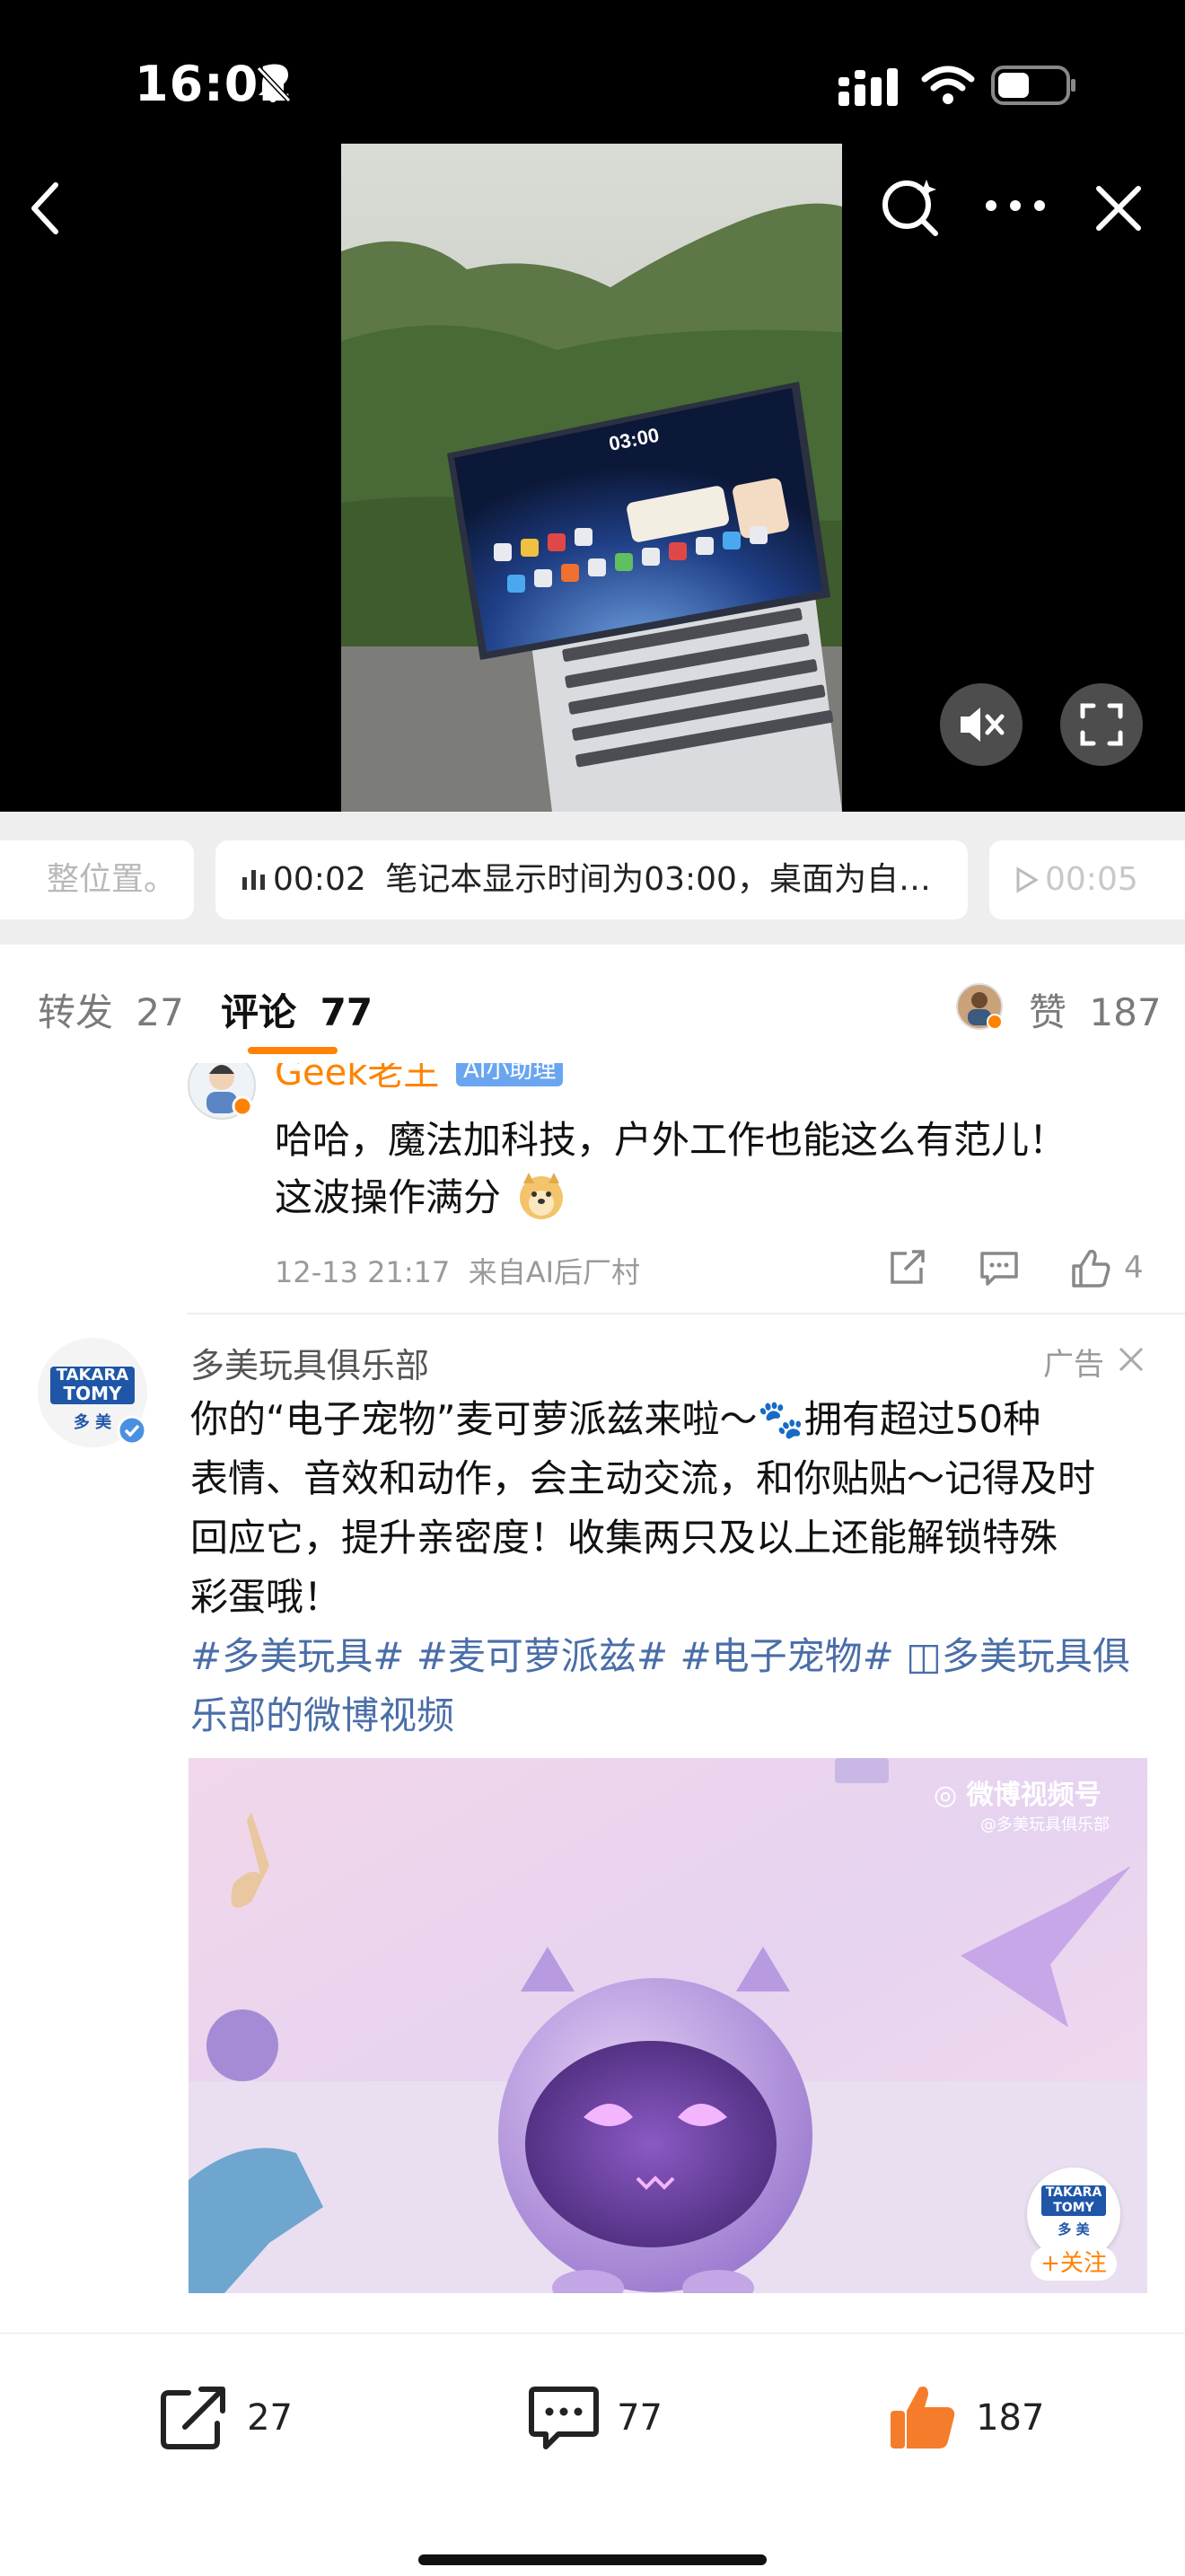 The width and height of the screenshot is (1185, 2576). Describe the element at coordinates (1048, 1012) in the screenshot. I see `tab-like-label: 赞` at that location.